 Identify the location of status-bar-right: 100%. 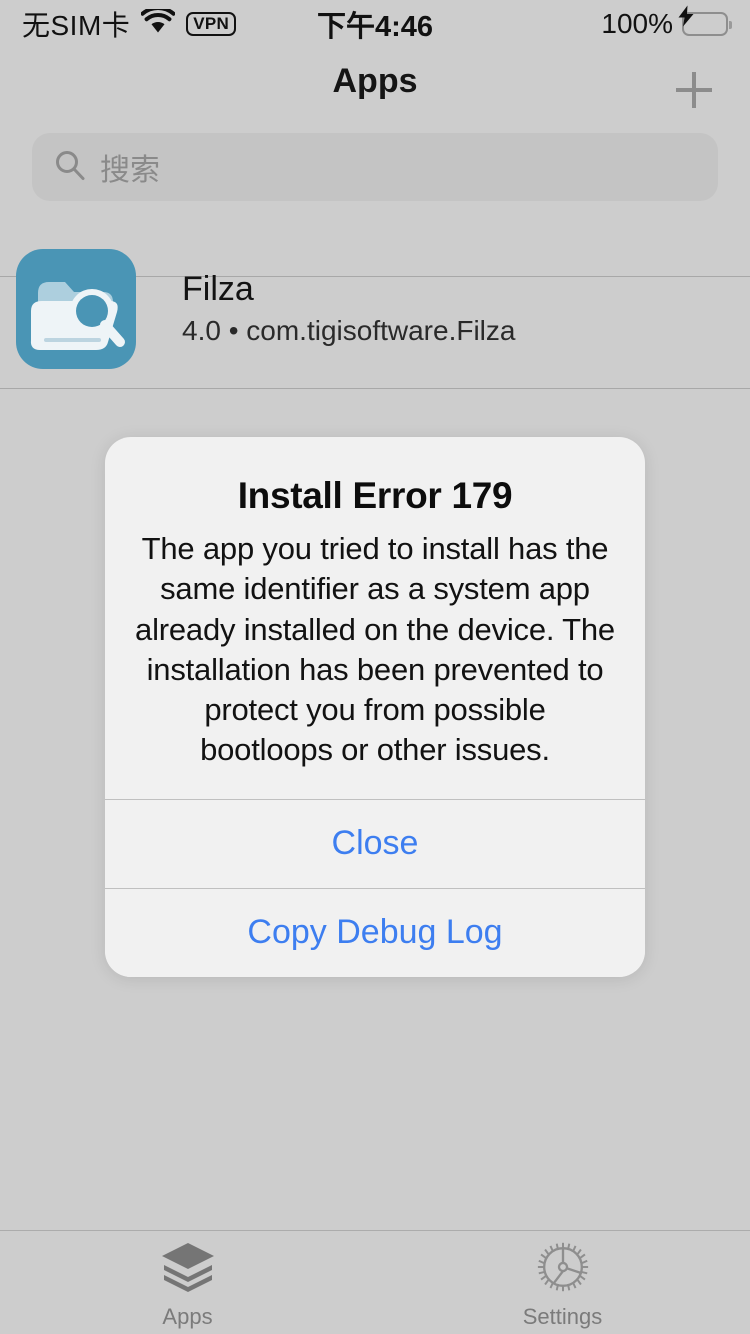
(666, 22).